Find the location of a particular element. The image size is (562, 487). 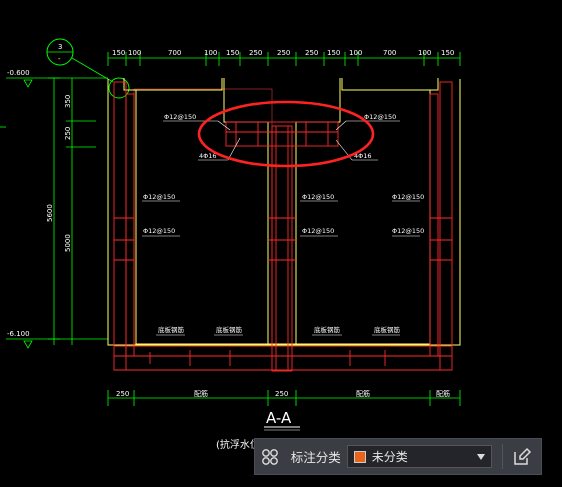

left-dim: 350 is located at coordinates (68, 101).